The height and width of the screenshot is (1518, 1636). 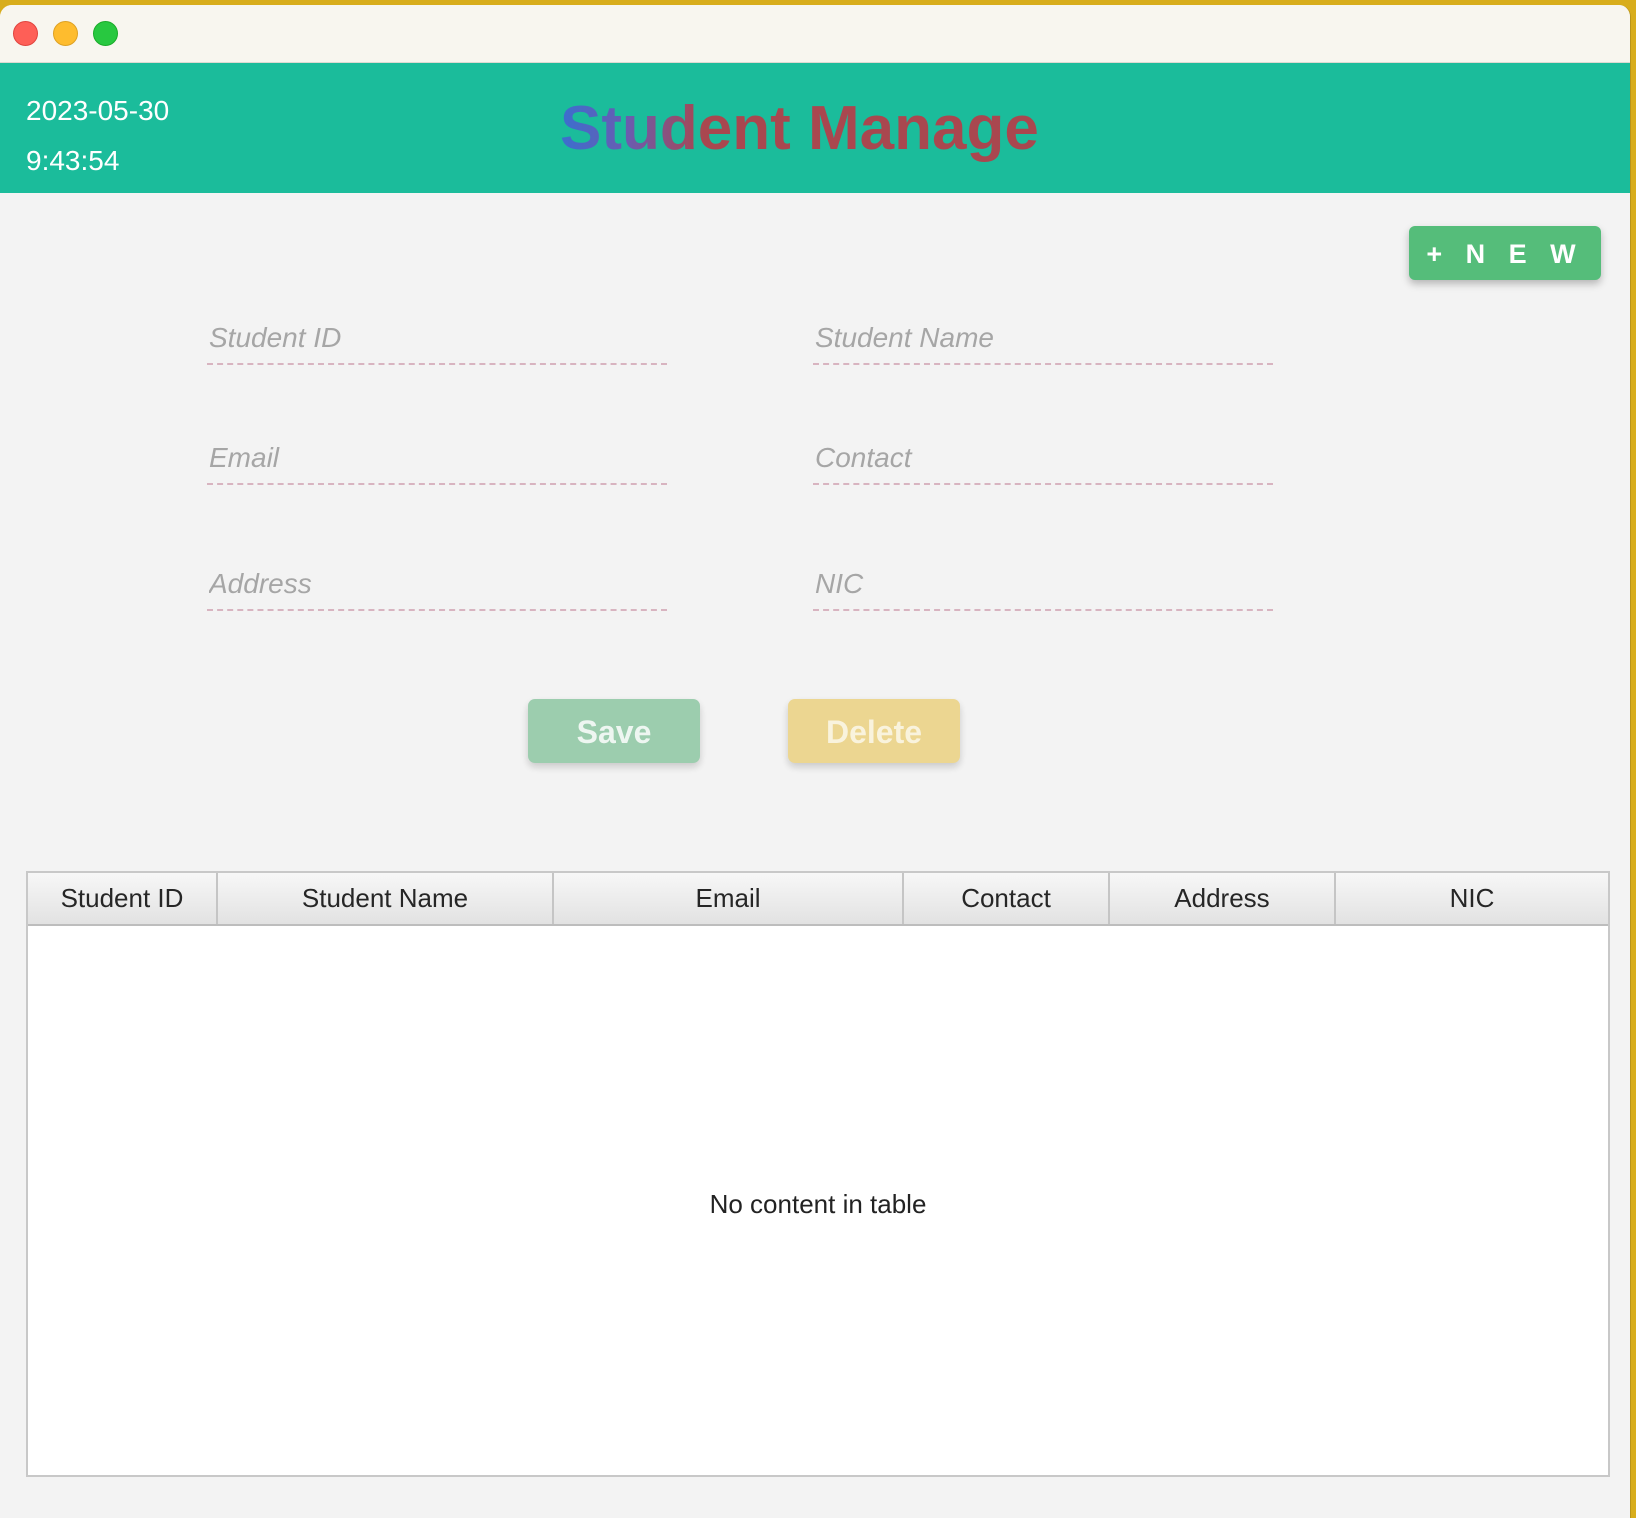 I want to click on student-id-field, so click(x=437, y=339).